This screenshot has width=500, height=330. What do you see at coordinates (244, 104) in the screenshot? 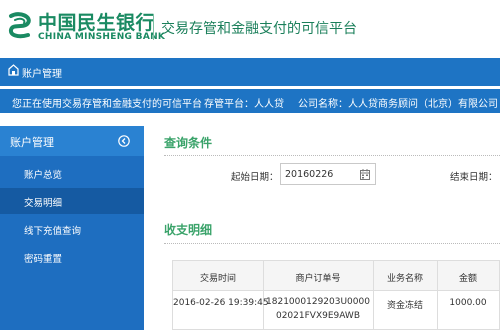
I see `platform-text: 存管平台：人人贷` at bounding box center [244, 104].